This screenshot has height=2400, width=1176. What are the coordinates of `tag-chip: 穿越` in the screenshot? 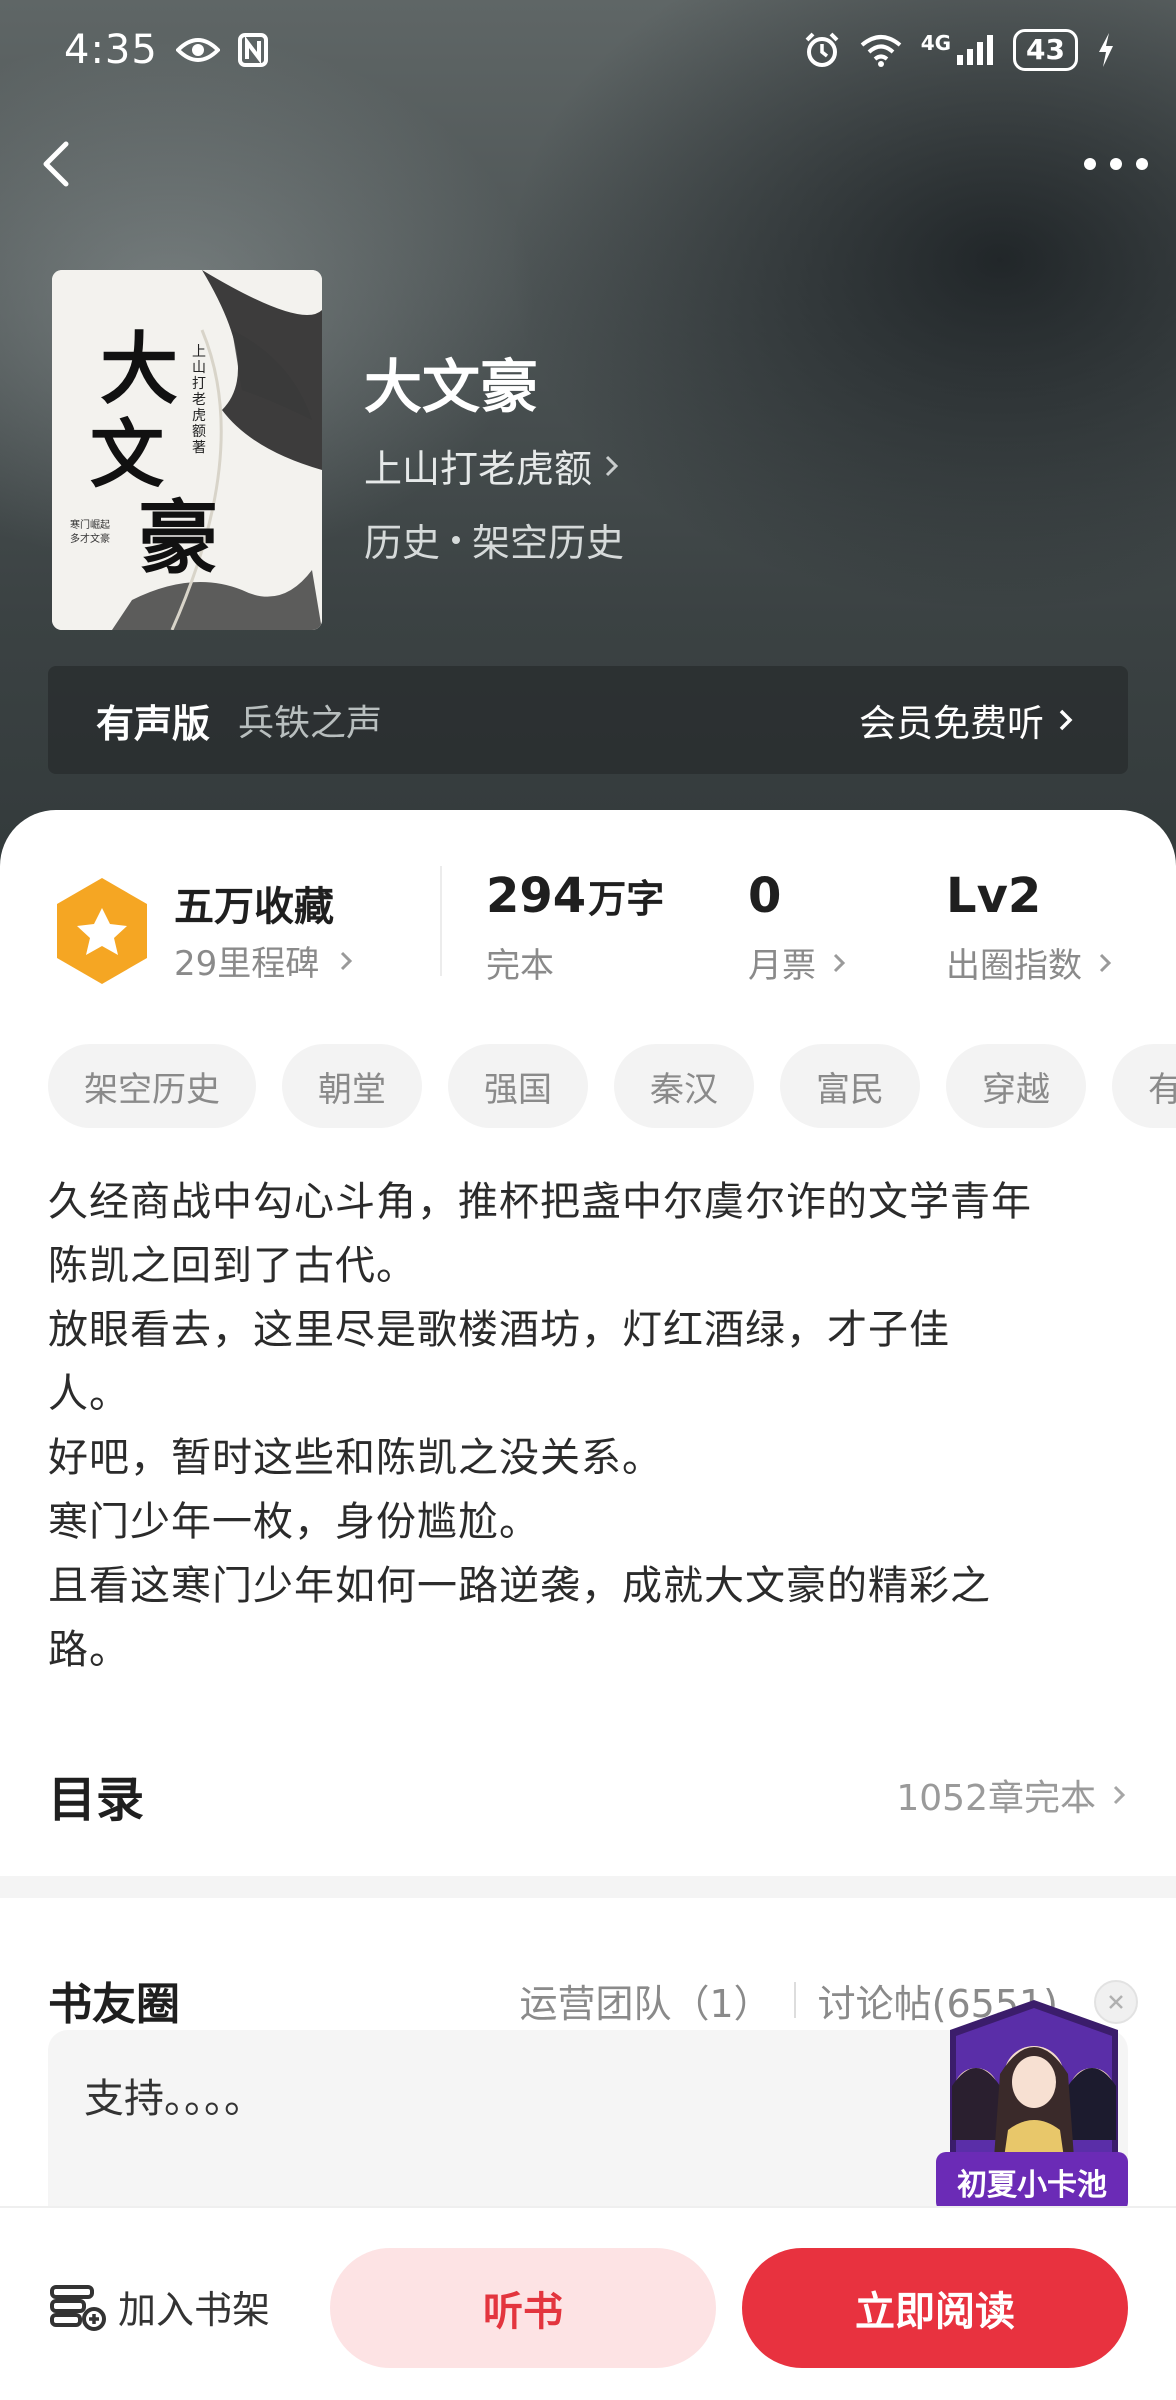 It's located at (1016, 1086).